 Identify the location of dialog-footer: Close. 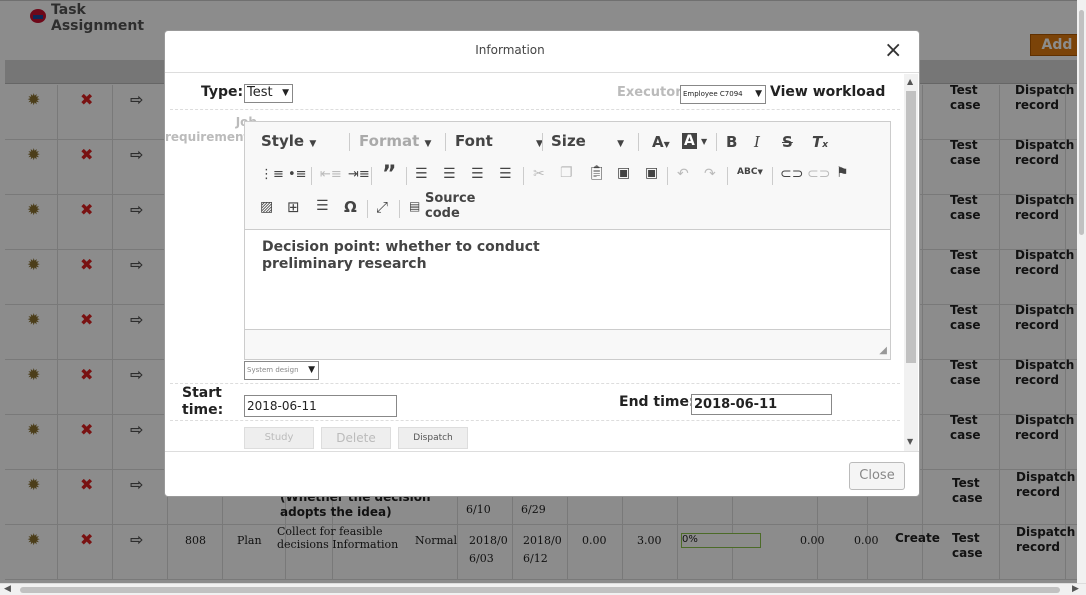
(542, 474).